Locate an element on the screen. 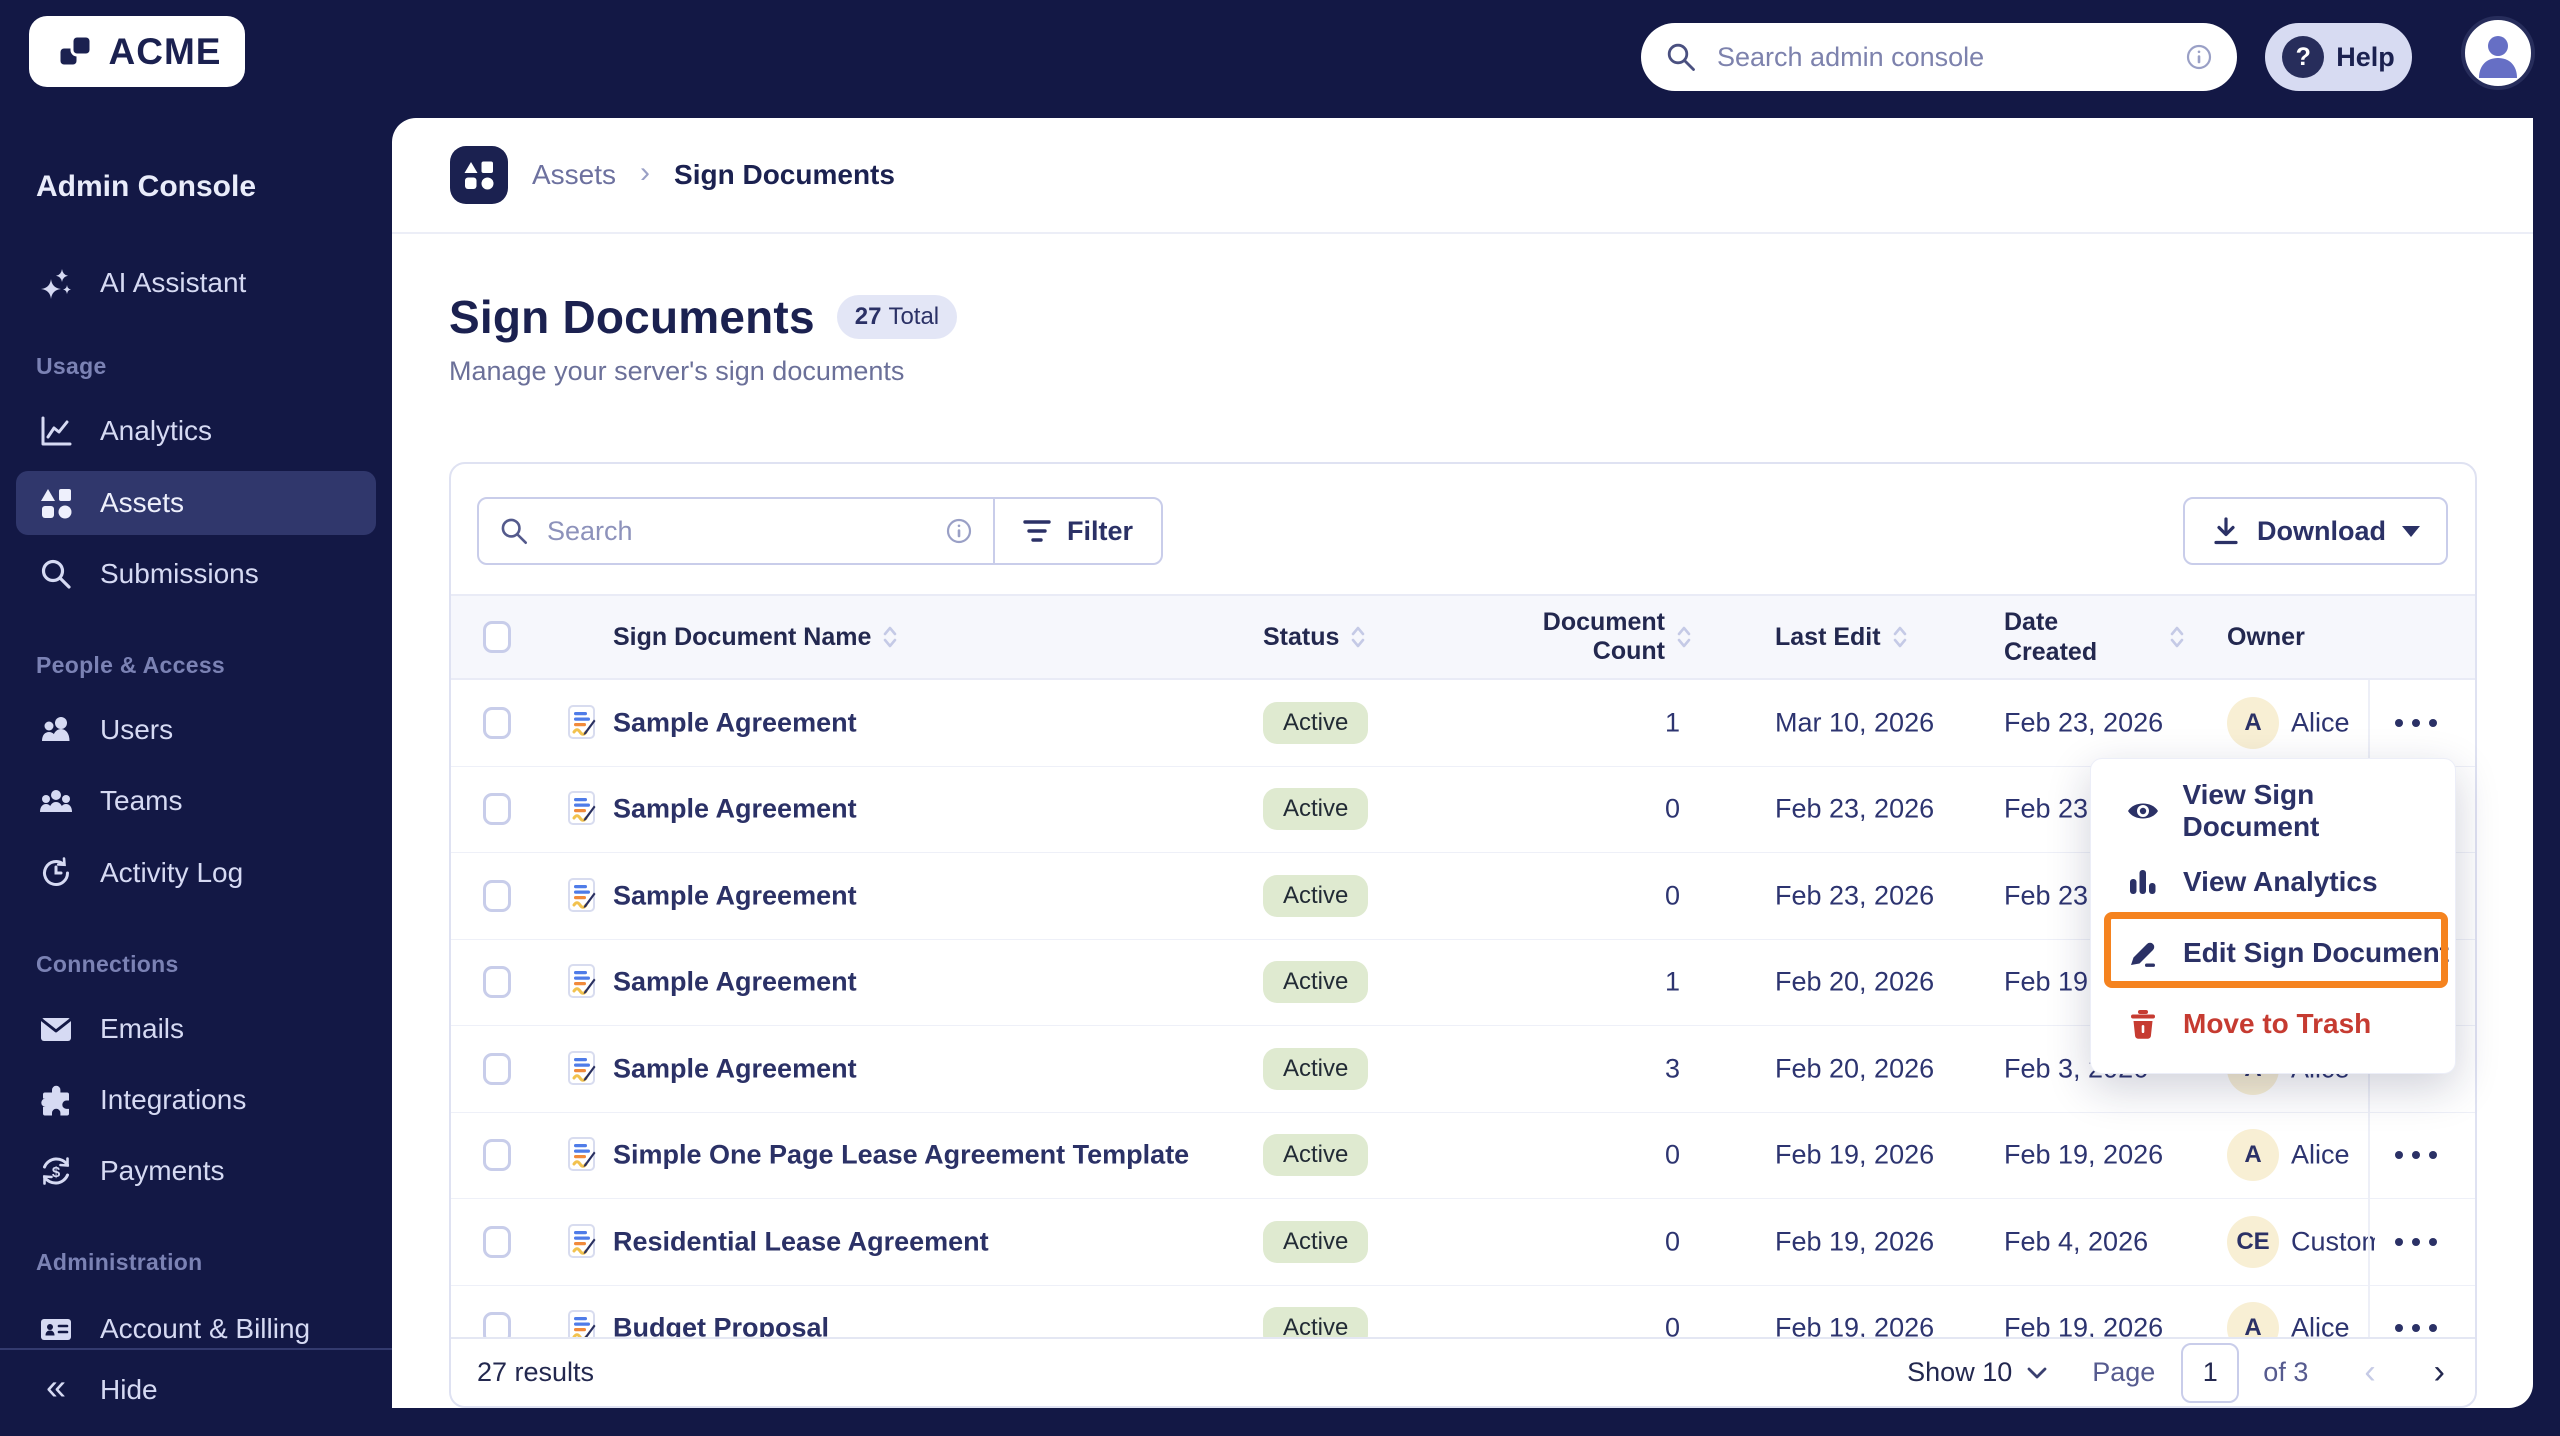 This screenshot has height=1436, width=2560. document-count: 1 is located at coordinates (1672, 981).